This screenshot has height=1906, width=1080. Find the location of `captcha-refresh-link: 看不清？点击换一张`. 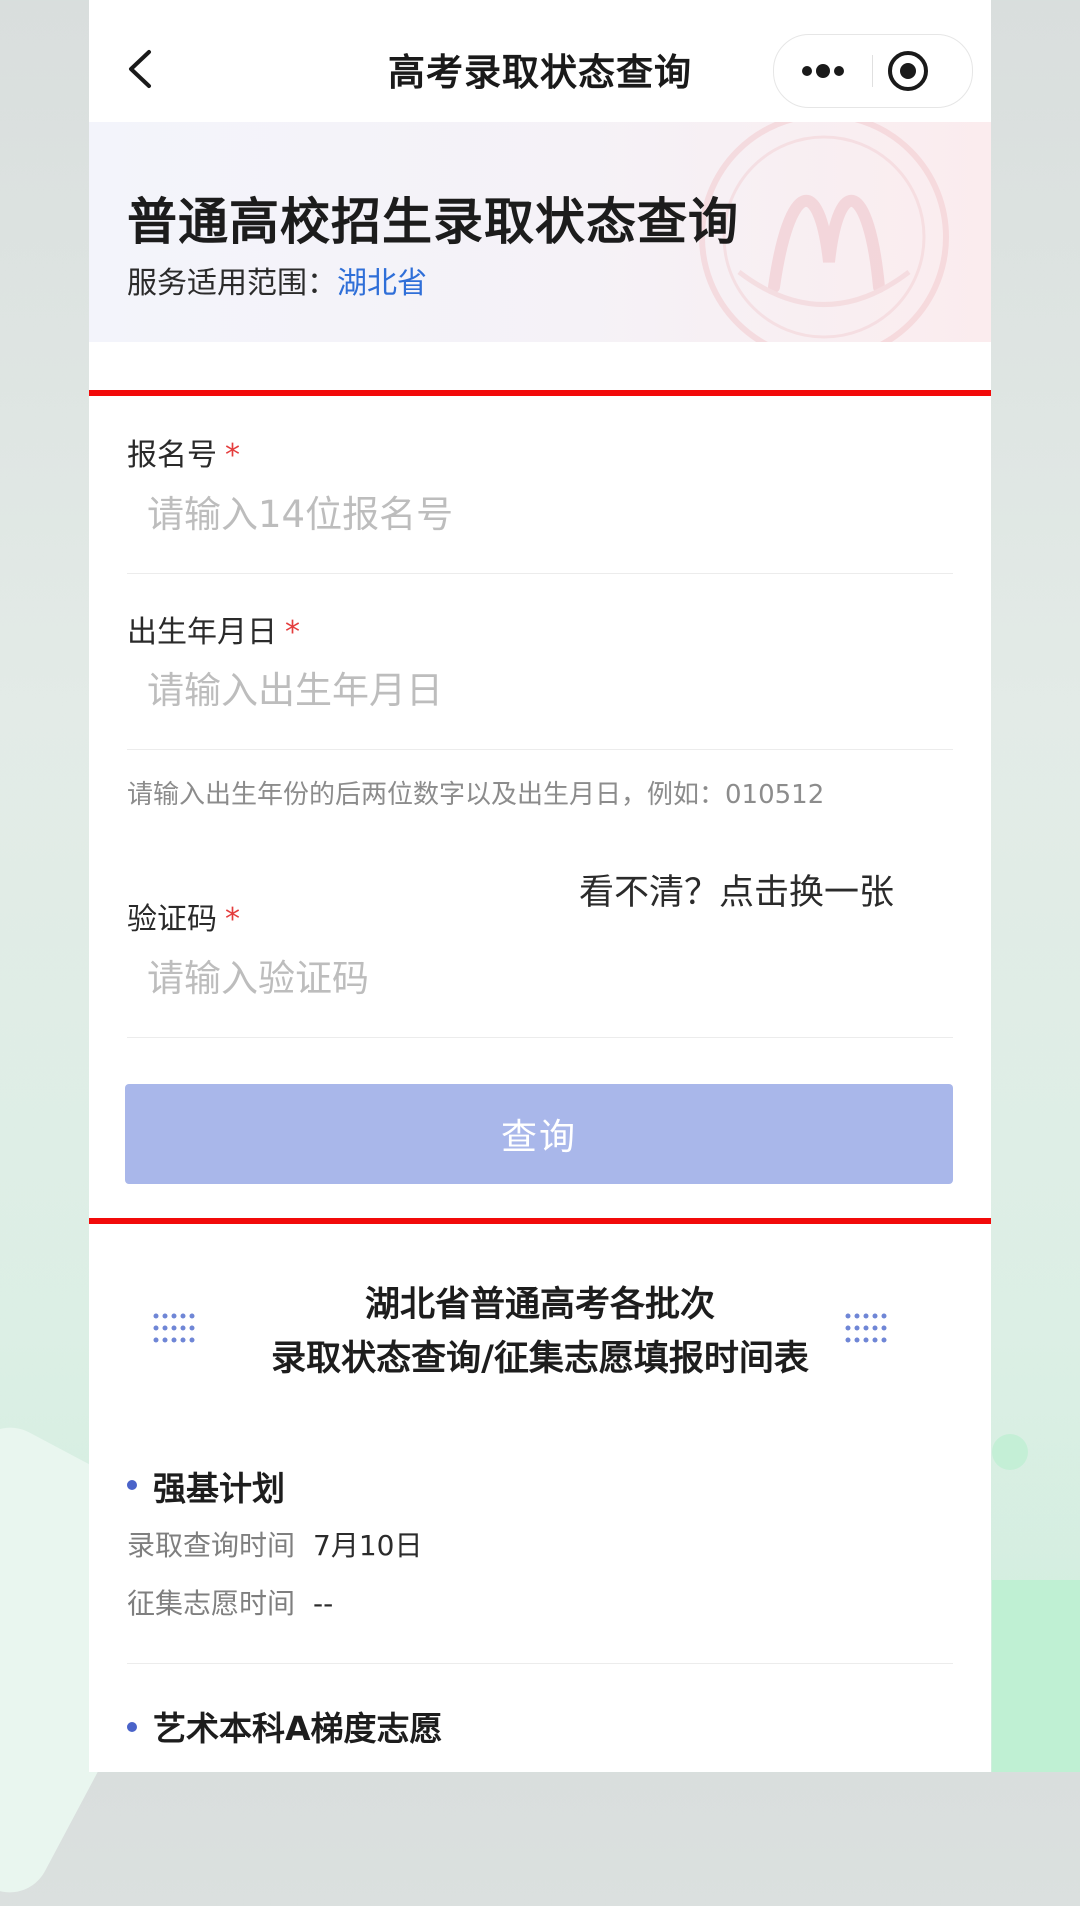

captcha-refresh-link: 看不清？点击换一张 is located at coordinates (736, 889).